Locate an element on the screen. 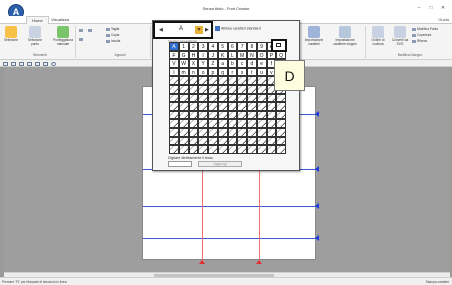 The image size is (452, 285). char-cell: H is located at coordinates (193, 55).